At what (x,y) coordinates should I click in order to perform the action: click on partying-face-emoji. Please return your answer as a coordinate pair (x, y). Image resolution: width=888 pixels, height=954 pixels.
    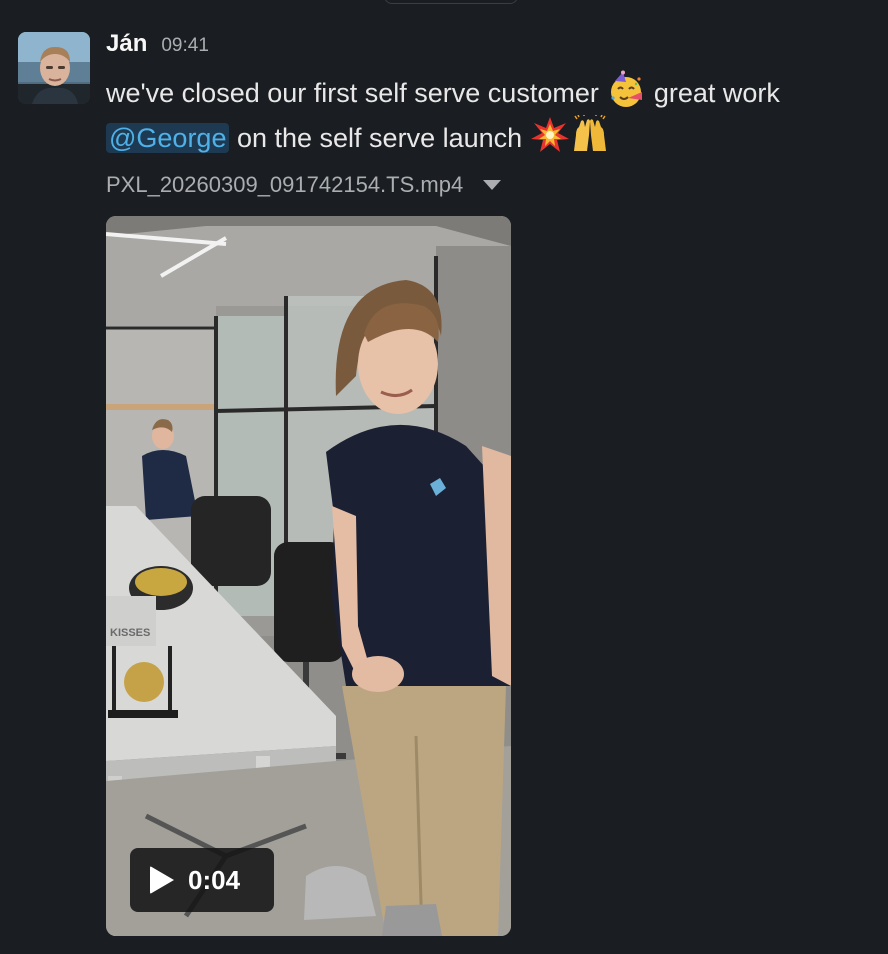
    Looking at the image, I should click on (626, 90).